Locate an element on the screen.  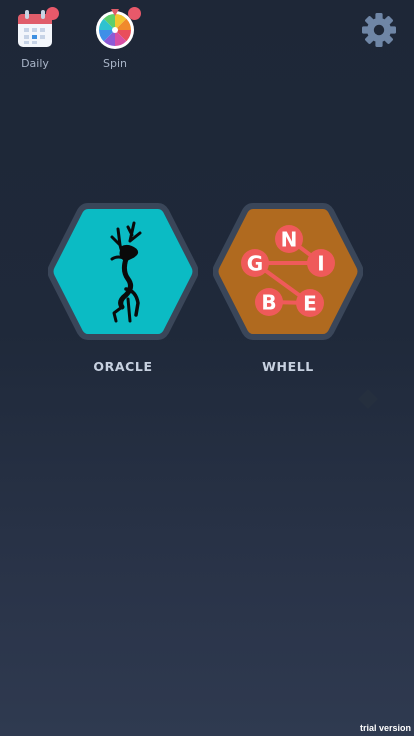
whell-game-tile: N G I B E WHELL is located at coordinates (288, 288).